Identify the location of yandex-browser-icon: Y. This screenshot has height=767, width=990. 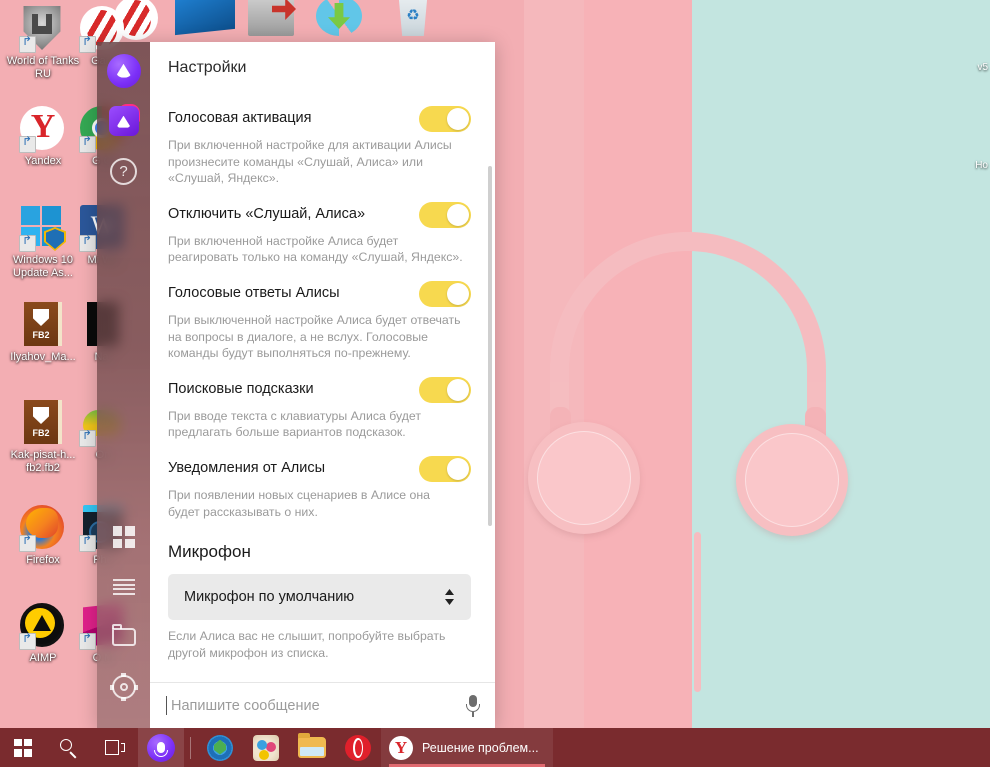
(401, 747).